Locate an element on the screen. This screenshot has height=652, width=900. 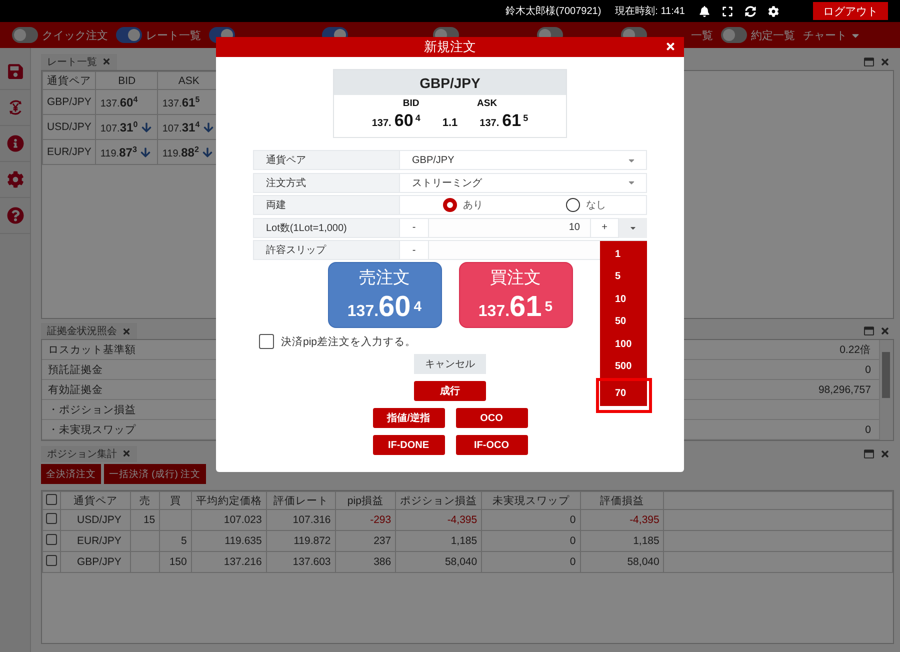
panel-tab: レート一覧 is located at coordinates (79, 62).